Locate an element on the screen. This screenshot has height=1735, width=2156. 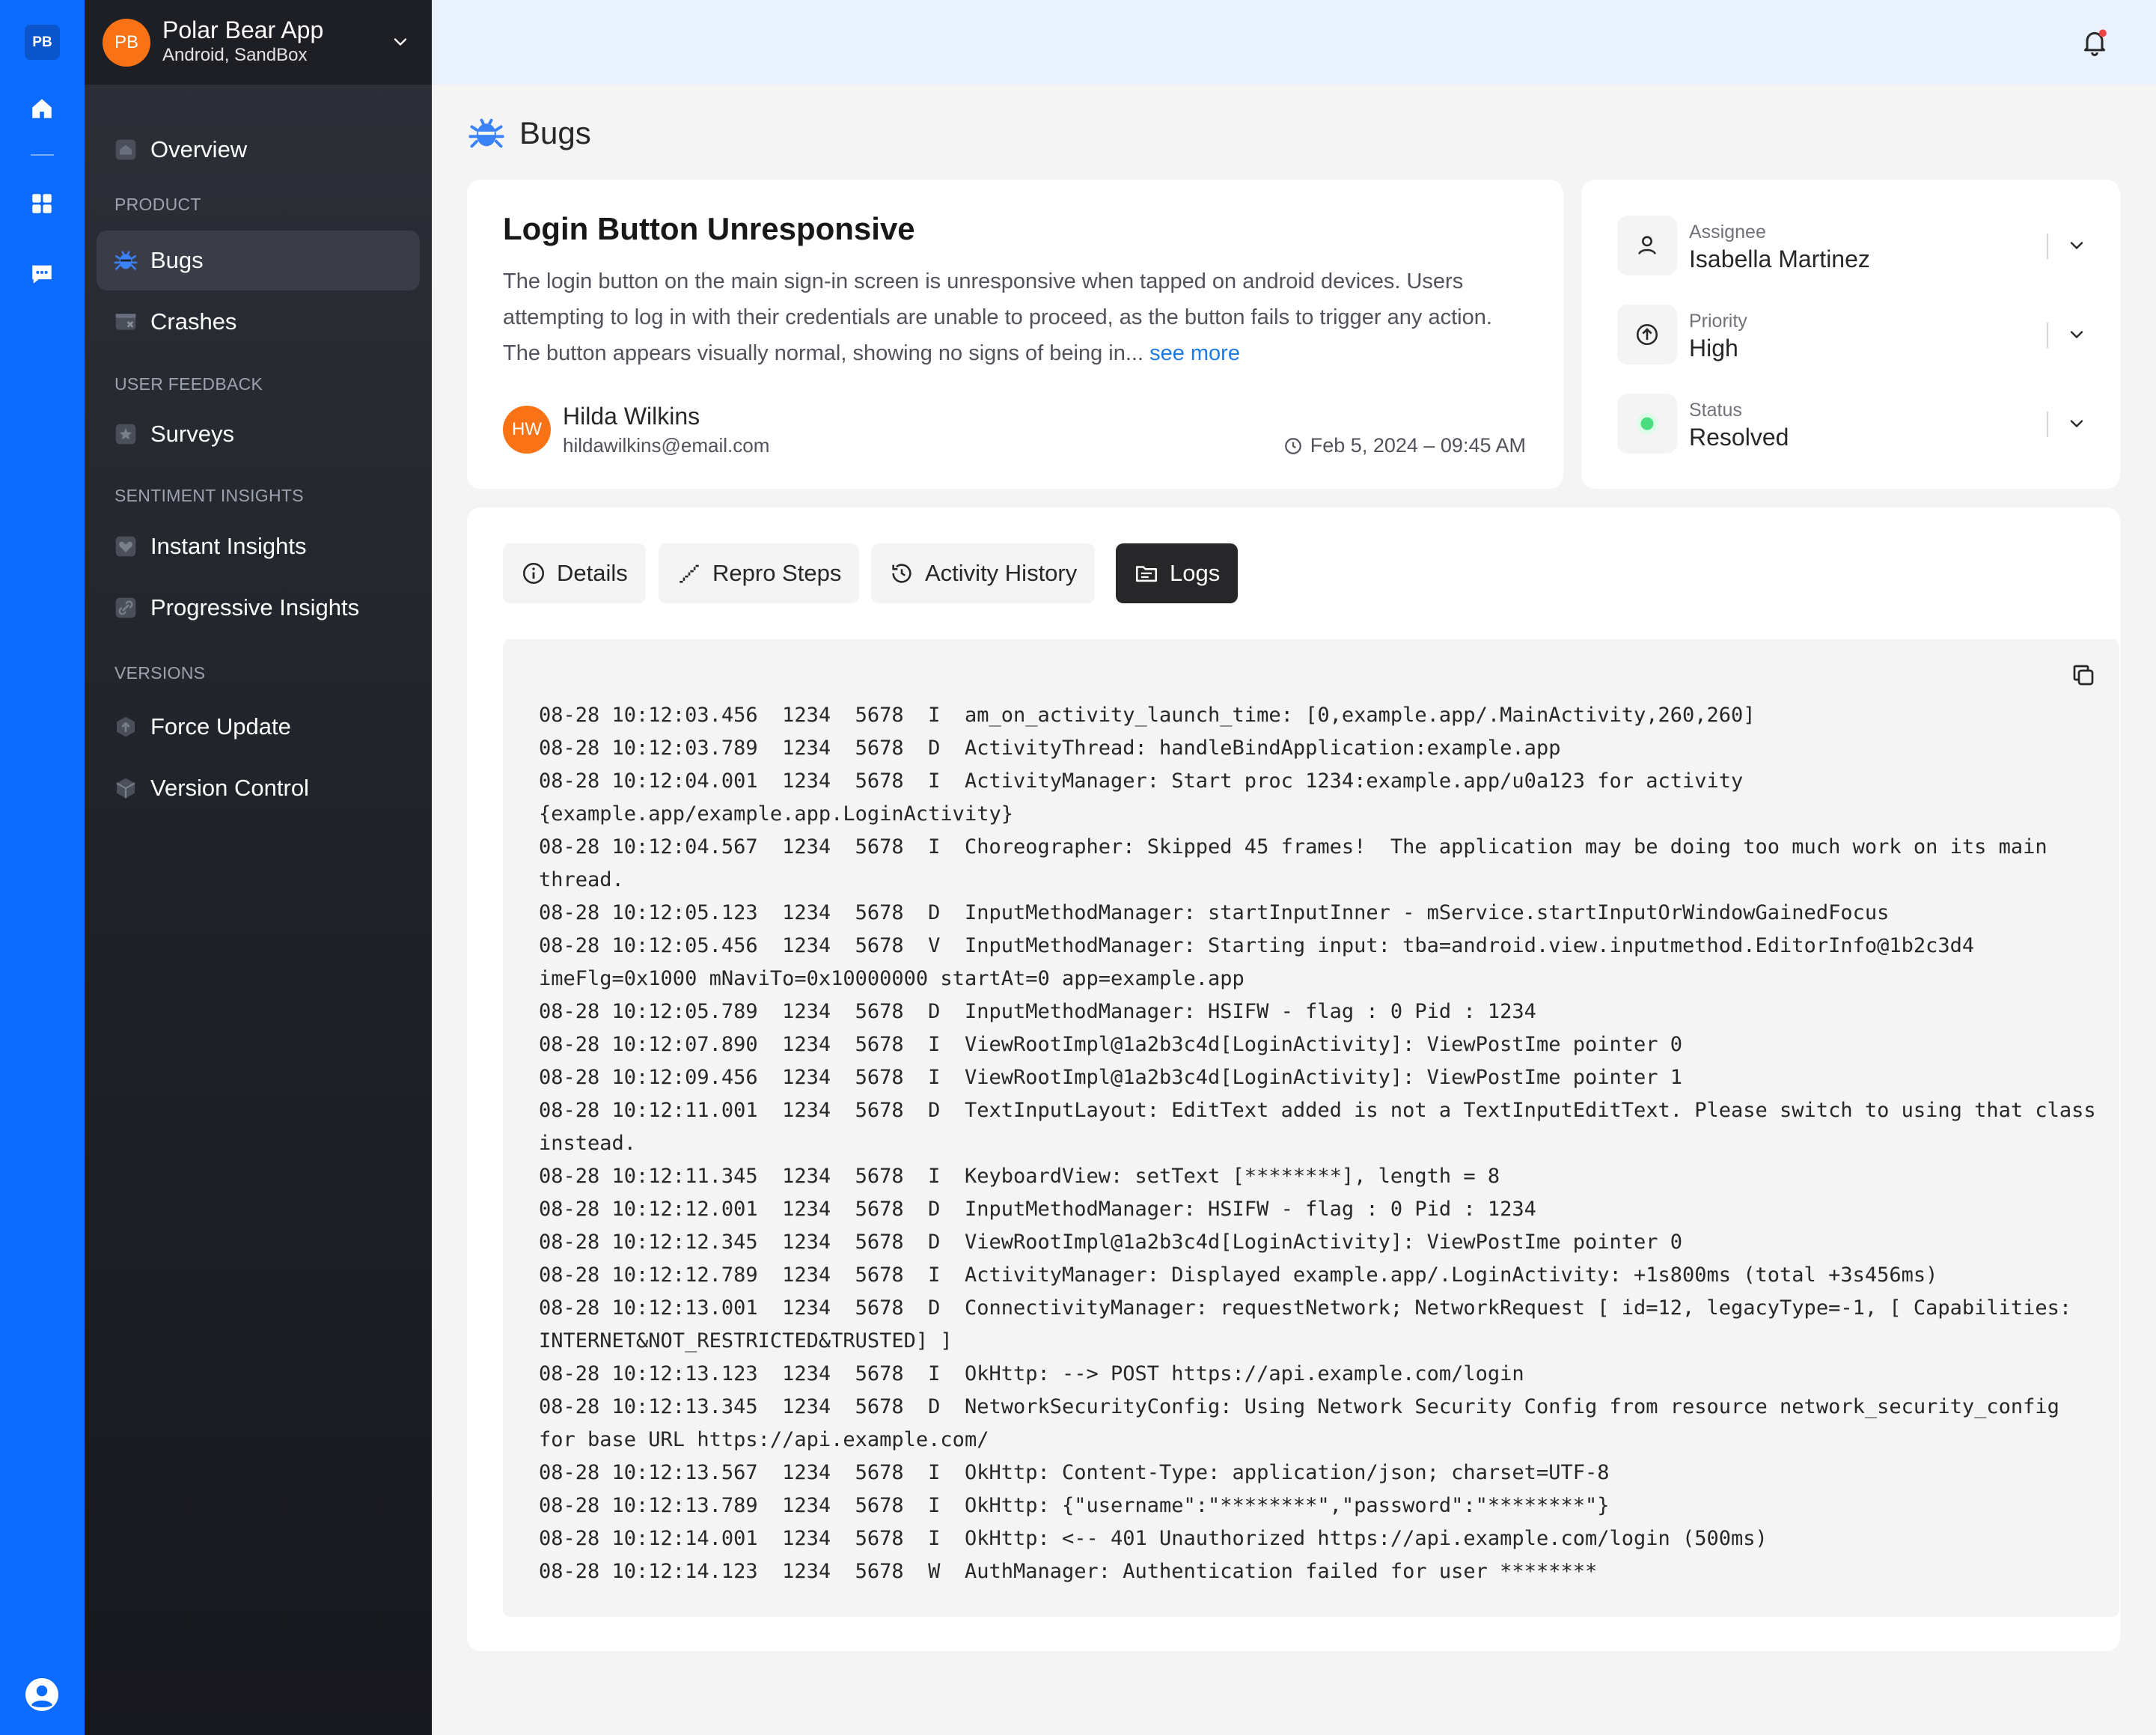
link-icon is located at coordinates (126, 607).